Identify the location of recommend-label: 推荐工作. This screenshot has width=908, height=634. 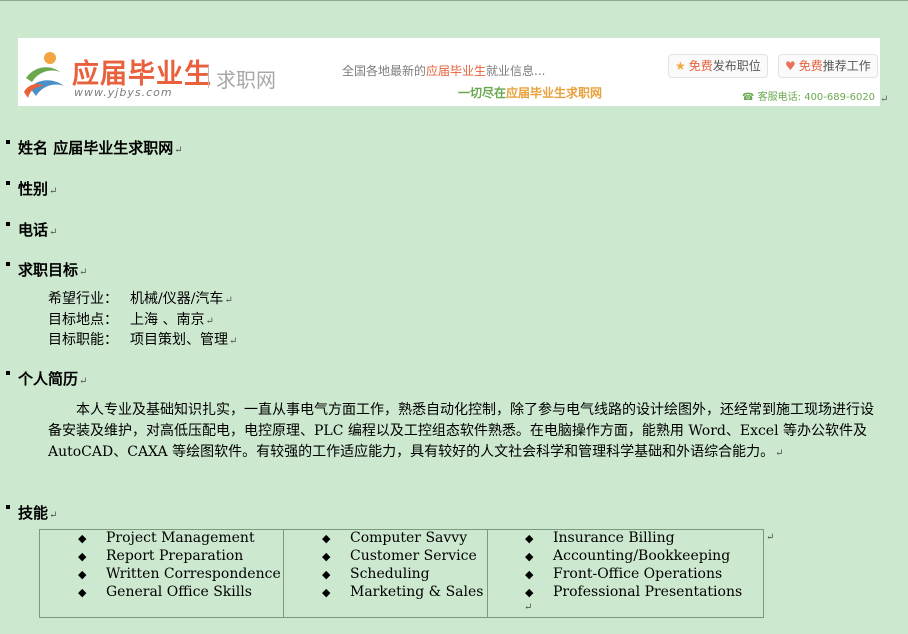
(846, 66).